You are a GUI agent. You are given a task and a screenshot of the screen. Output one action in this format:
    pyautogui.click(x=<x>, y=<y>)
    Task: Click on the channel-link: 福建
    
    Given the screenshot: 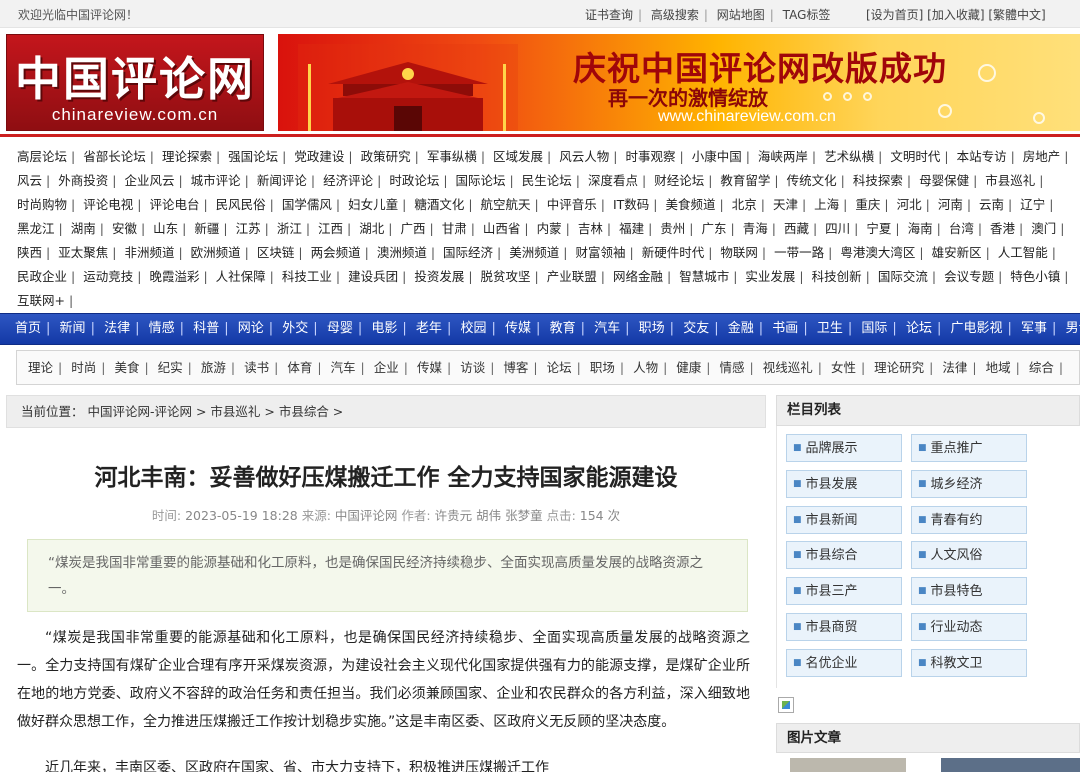 What is the action you would take?
    pyautogui.click(x=631, y=228)
    